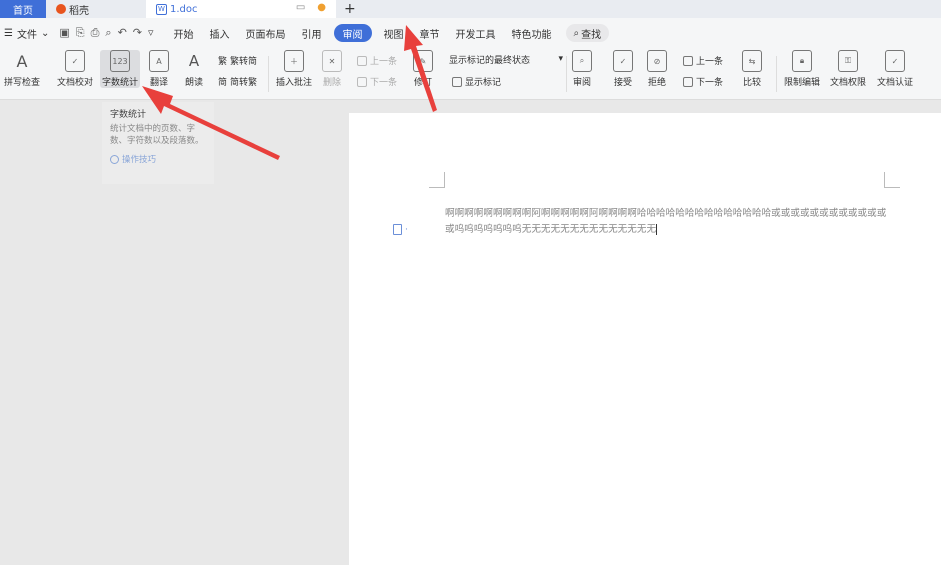  Describe the element at coordinates (490, 60) in the screenshot. I see `markup-state-value: 显示标记的最终状态` at that location.